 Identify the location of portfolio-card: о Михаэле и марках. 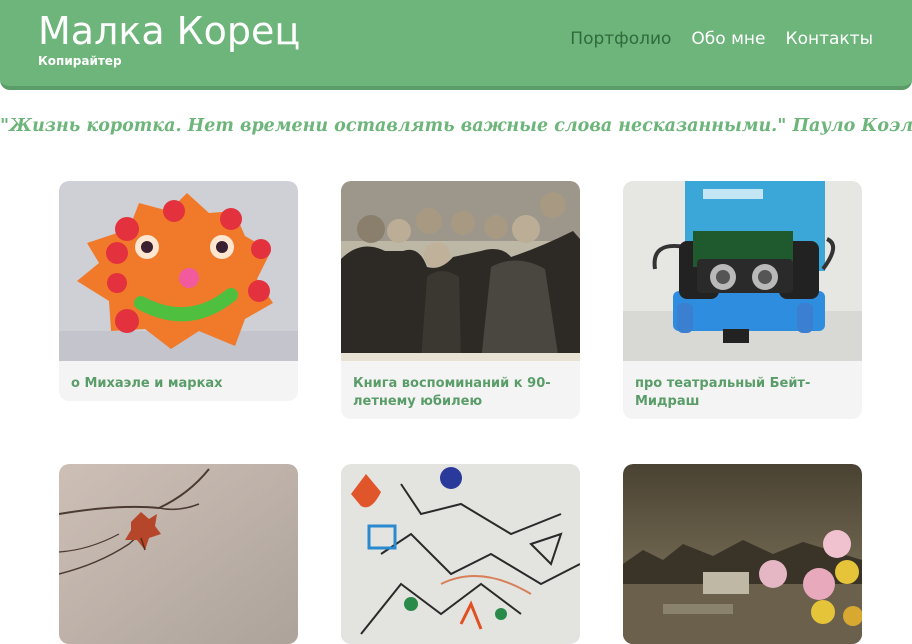
(178, 291).